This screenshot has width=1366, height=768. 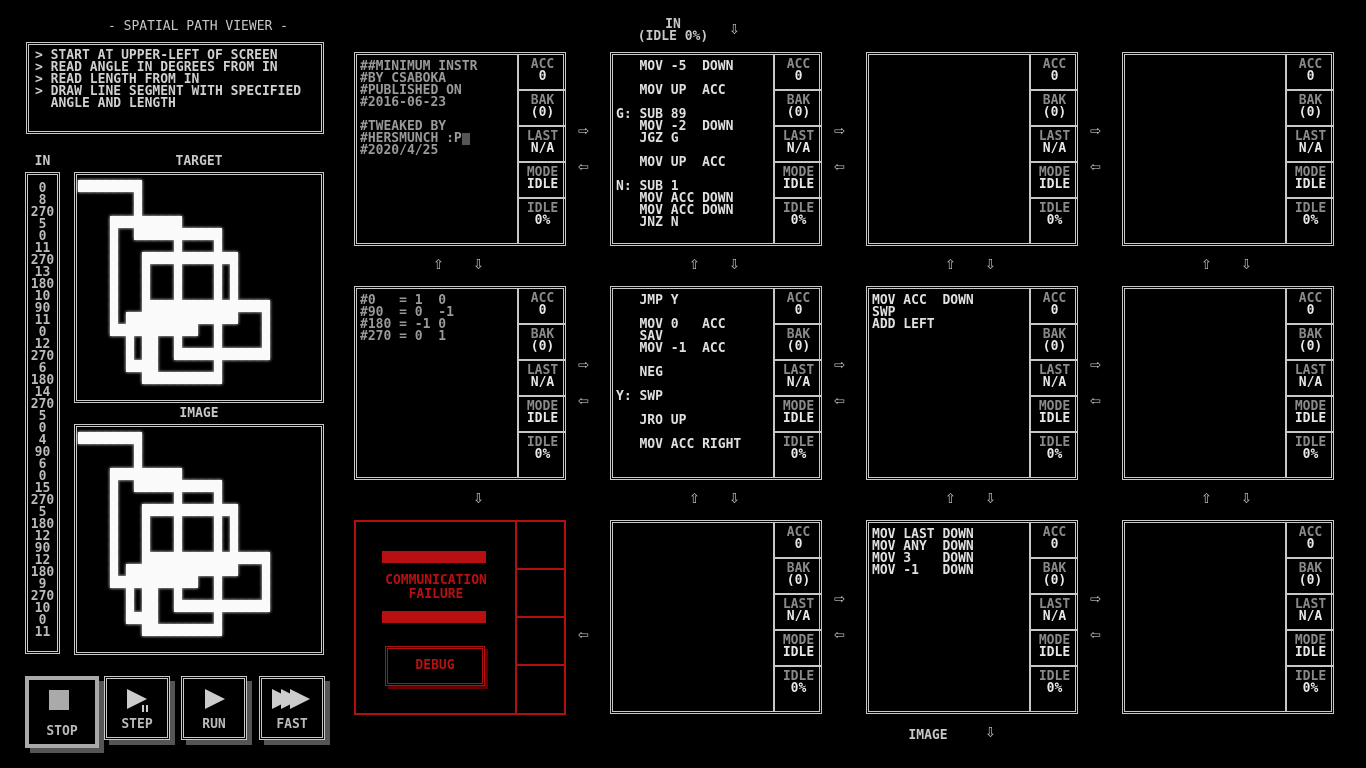 What do you see at coordinates (403, 336) in the screenshot?
I see `code-line: #270 = 0 1` at bounding box center [403, 336].